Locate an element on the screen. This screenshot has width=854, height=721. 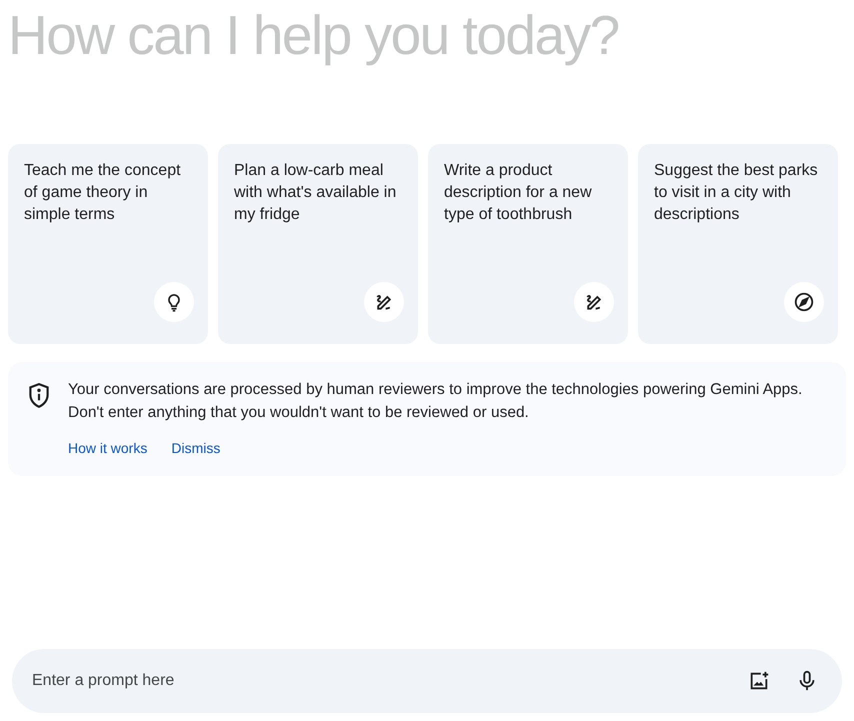
notice-link: How it works is located at coordinates (108, 448).